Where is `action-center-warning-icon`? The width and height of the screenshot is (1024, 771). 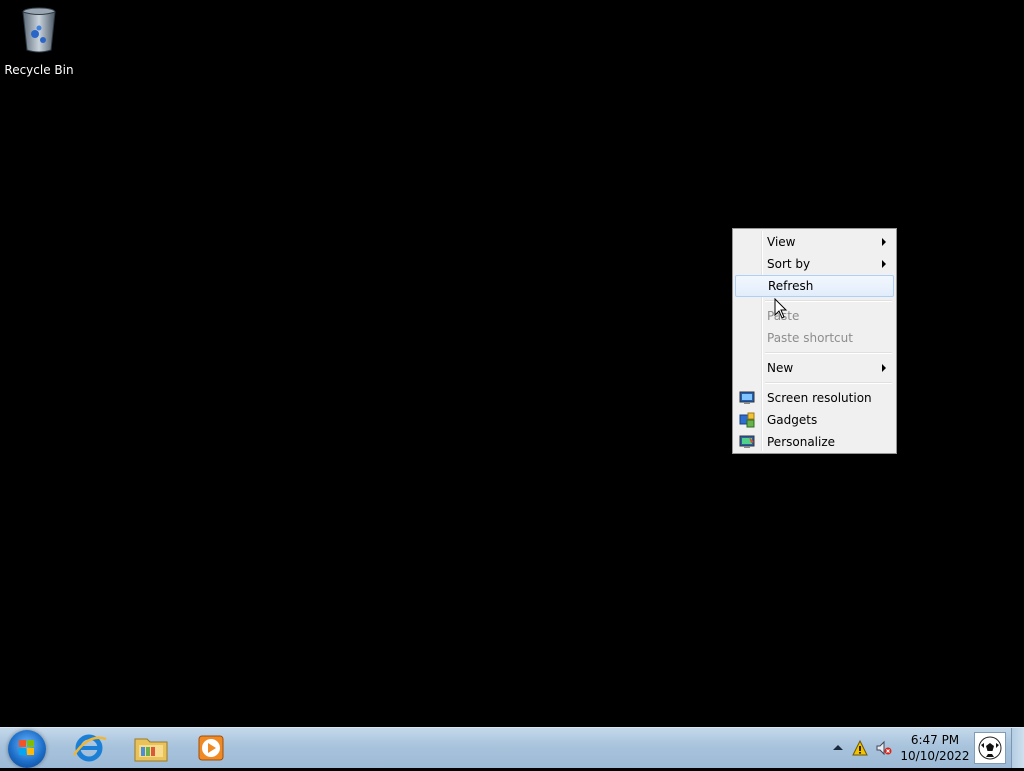 action-center-warning-icon is located at coordinates (860, 748).